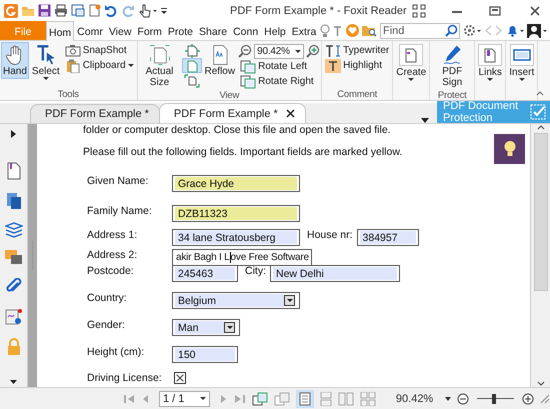  I want to click on text-field: 384957, so click(387, 237).